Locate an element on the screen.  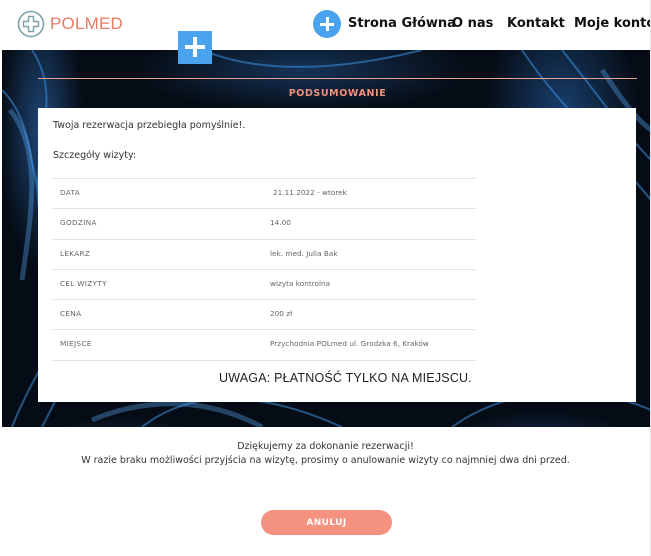
table-row: DATA 21.11.2022 - wtorek is located at coordinates (264, 193).